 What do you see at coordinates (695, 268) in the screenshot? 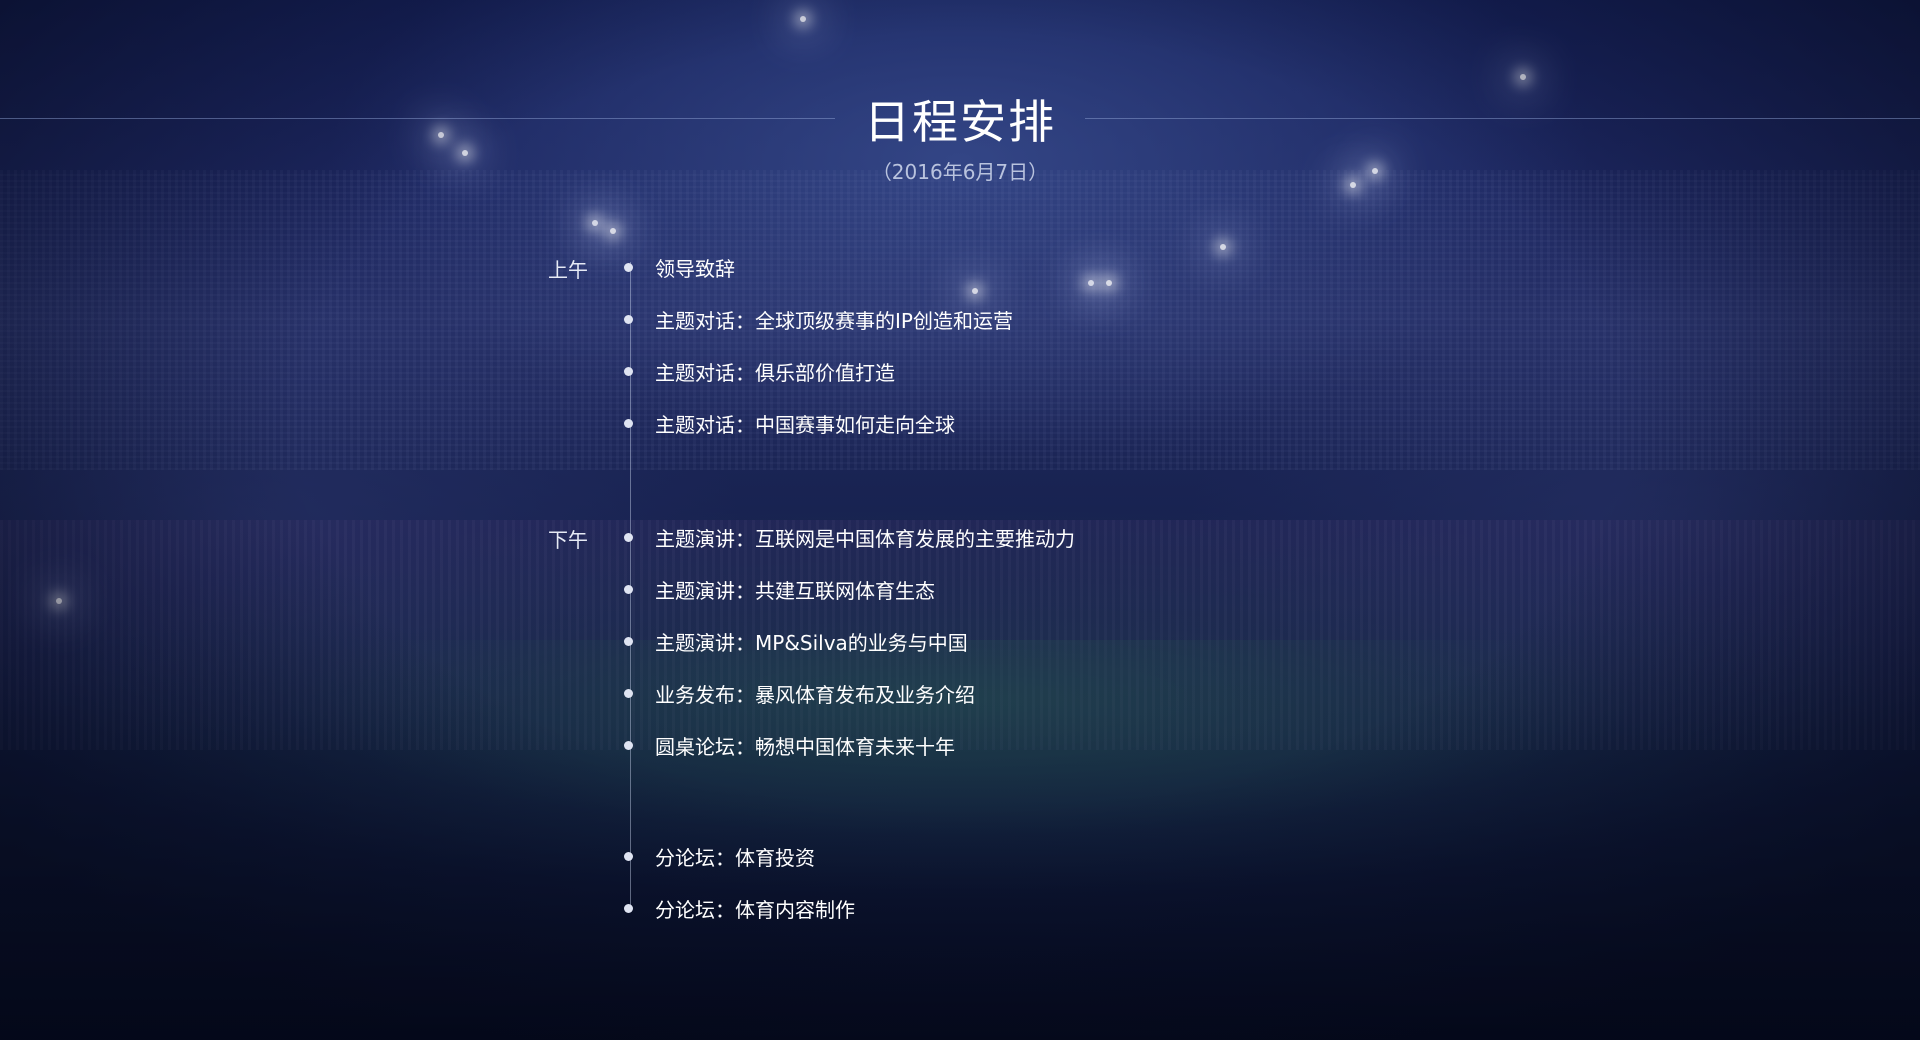
I see `agenda-item-text: 领导致辞` at bounding box center [695, 268].